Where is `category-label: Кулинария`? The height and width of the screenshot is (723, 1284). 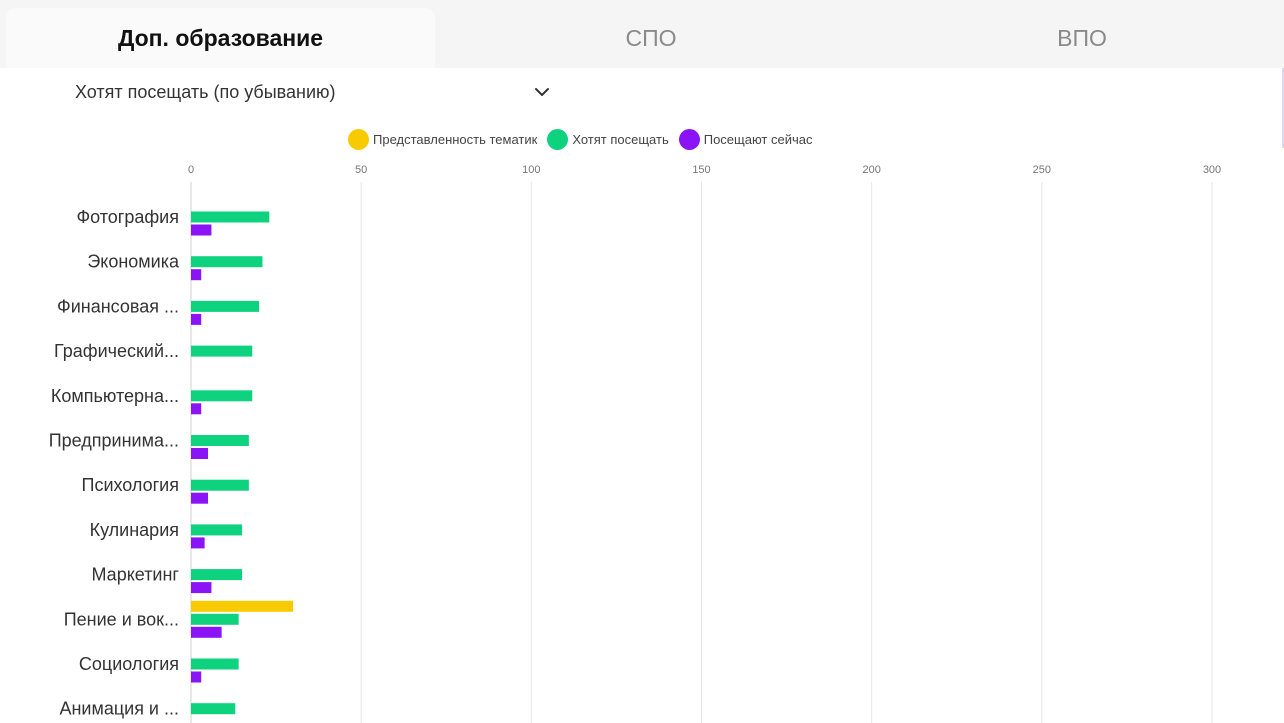
category-label: Кулинария is located at coordinates (134, 530).